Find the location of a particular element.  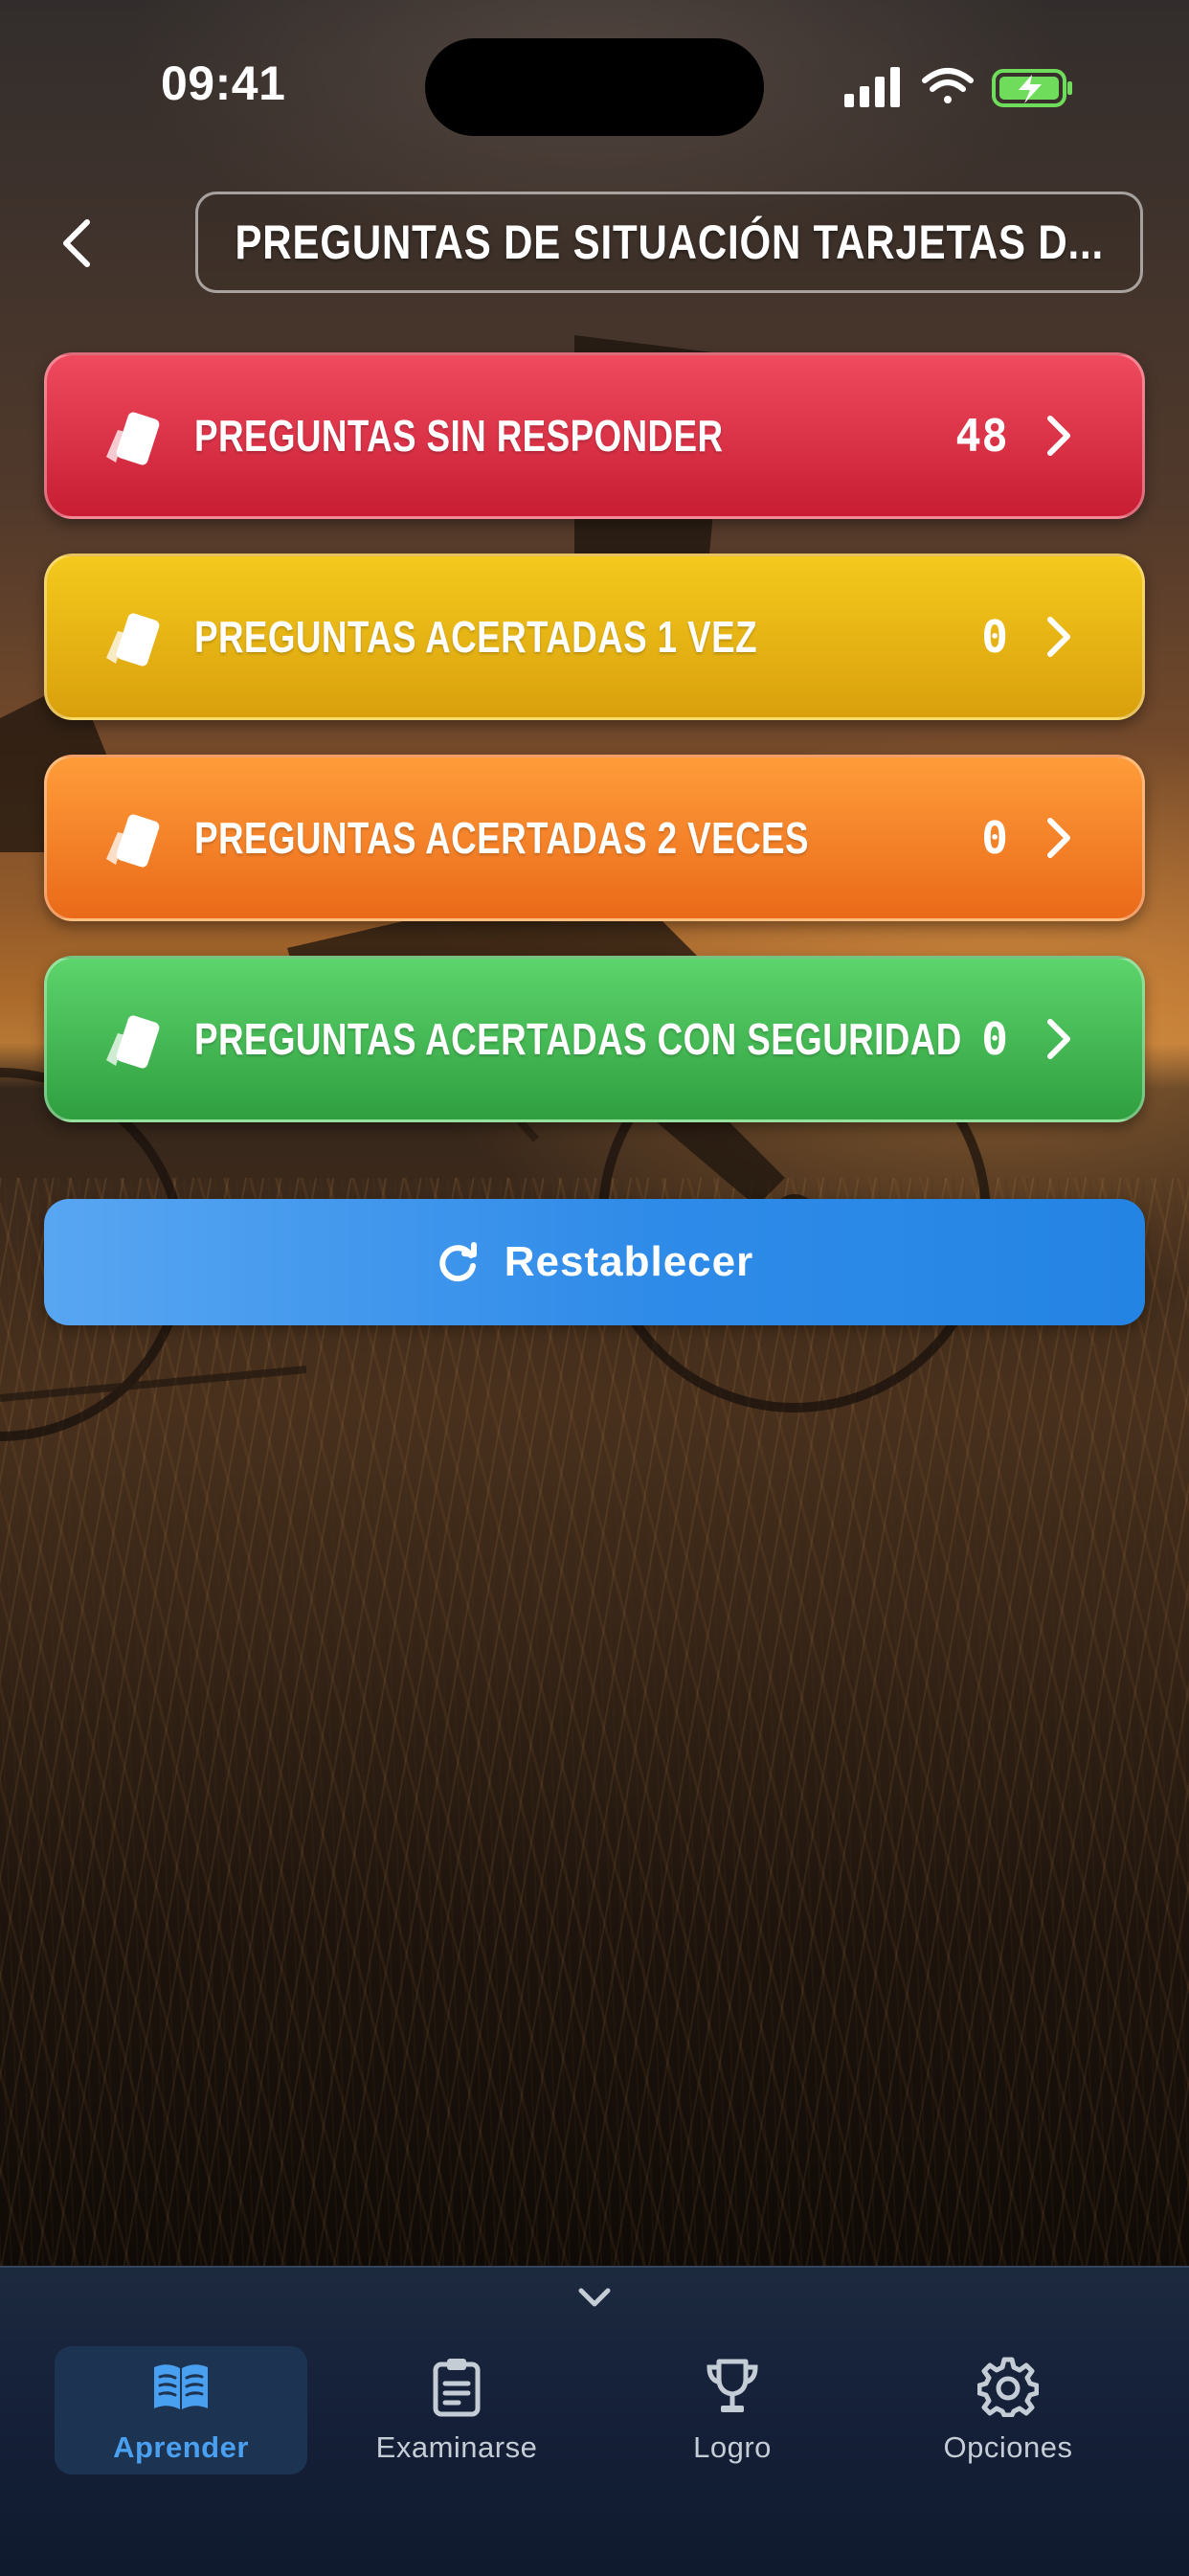

category-label: PREGUNTAS ACERTADAS 1 VEZ is located at coordinates (475, 637).